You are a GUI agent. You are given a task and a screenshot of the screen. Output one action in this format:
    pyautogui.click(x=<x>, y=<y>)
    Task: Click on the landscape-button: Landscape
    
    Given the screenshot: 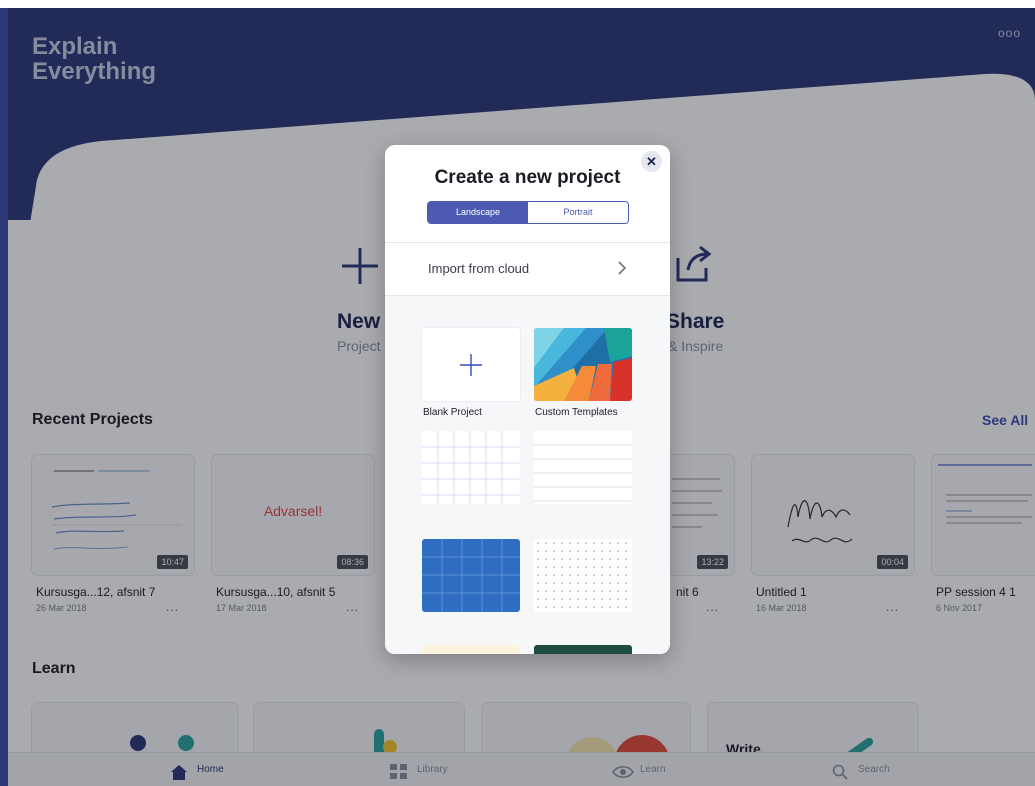 What is the action you would take?
    pyautogui.click(x=478, y=212)
    